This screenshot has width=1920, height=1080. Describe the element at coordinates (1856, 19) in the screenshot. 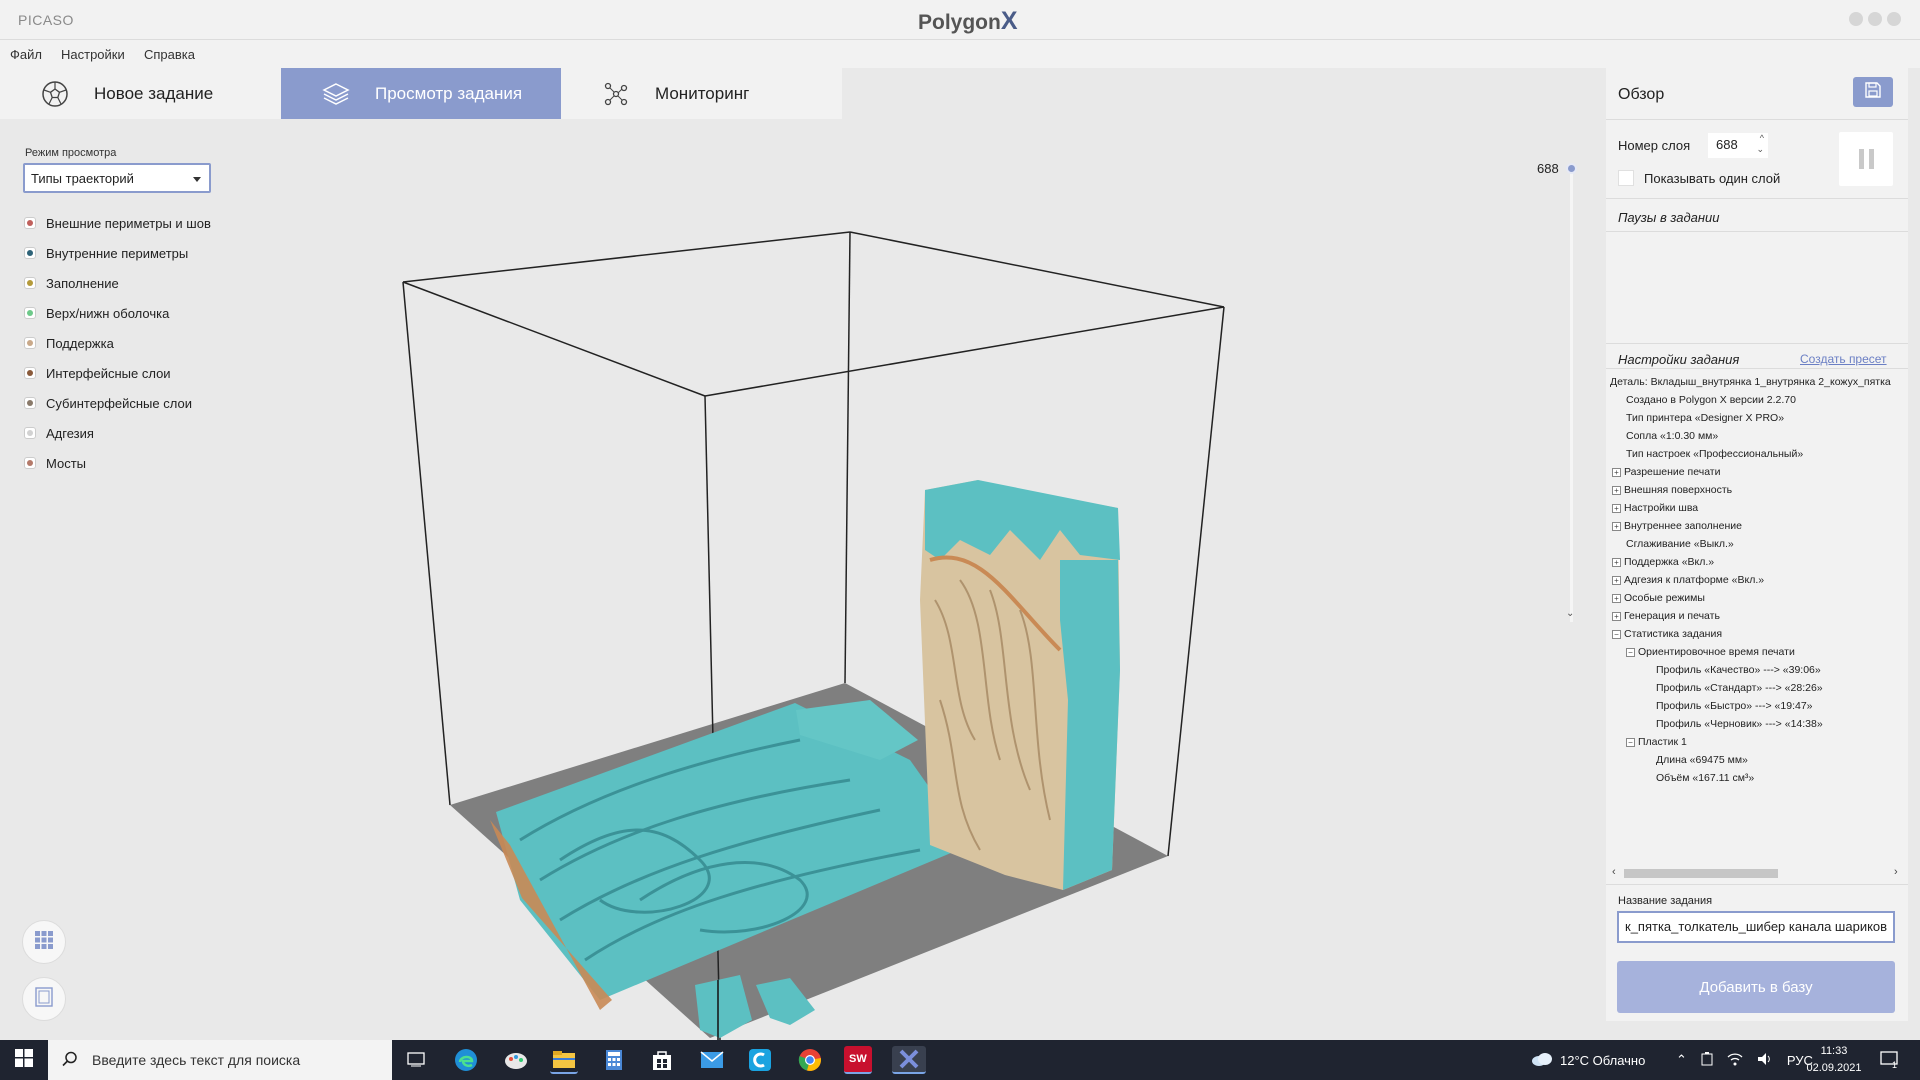

I see `minimize-button` at that location.